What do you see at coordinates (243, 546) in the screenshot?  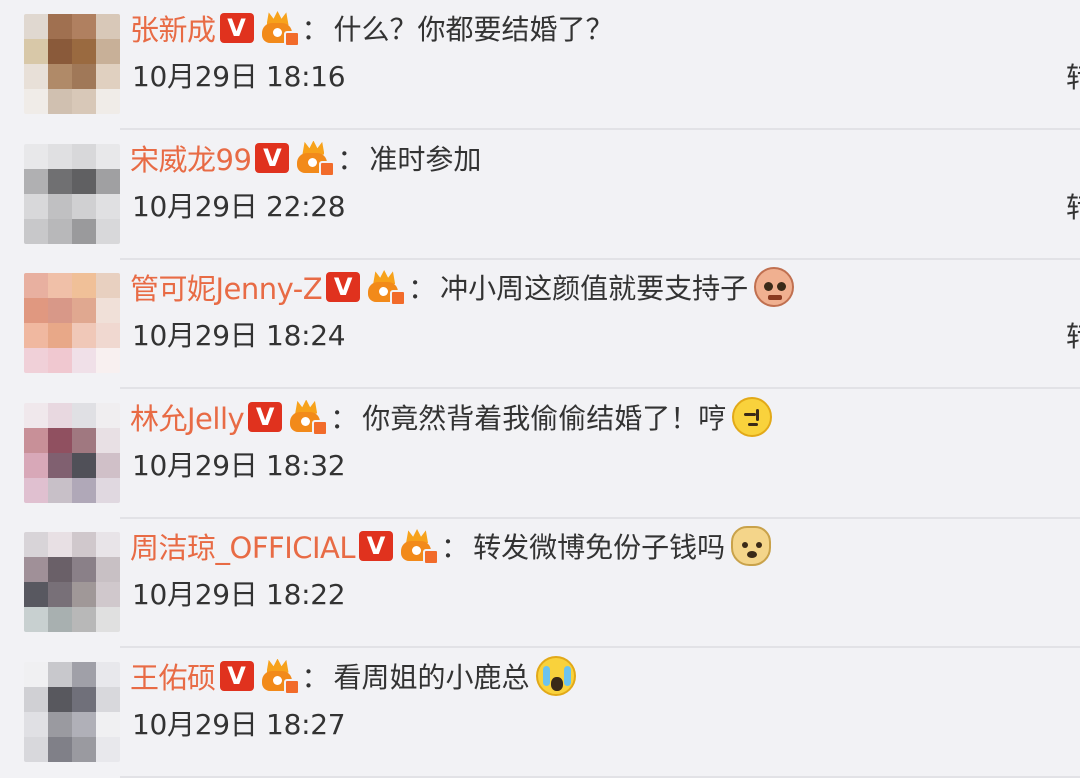 I see `username-link: 周洁琼_OFFICIAL` at bounding box center [243, 546].